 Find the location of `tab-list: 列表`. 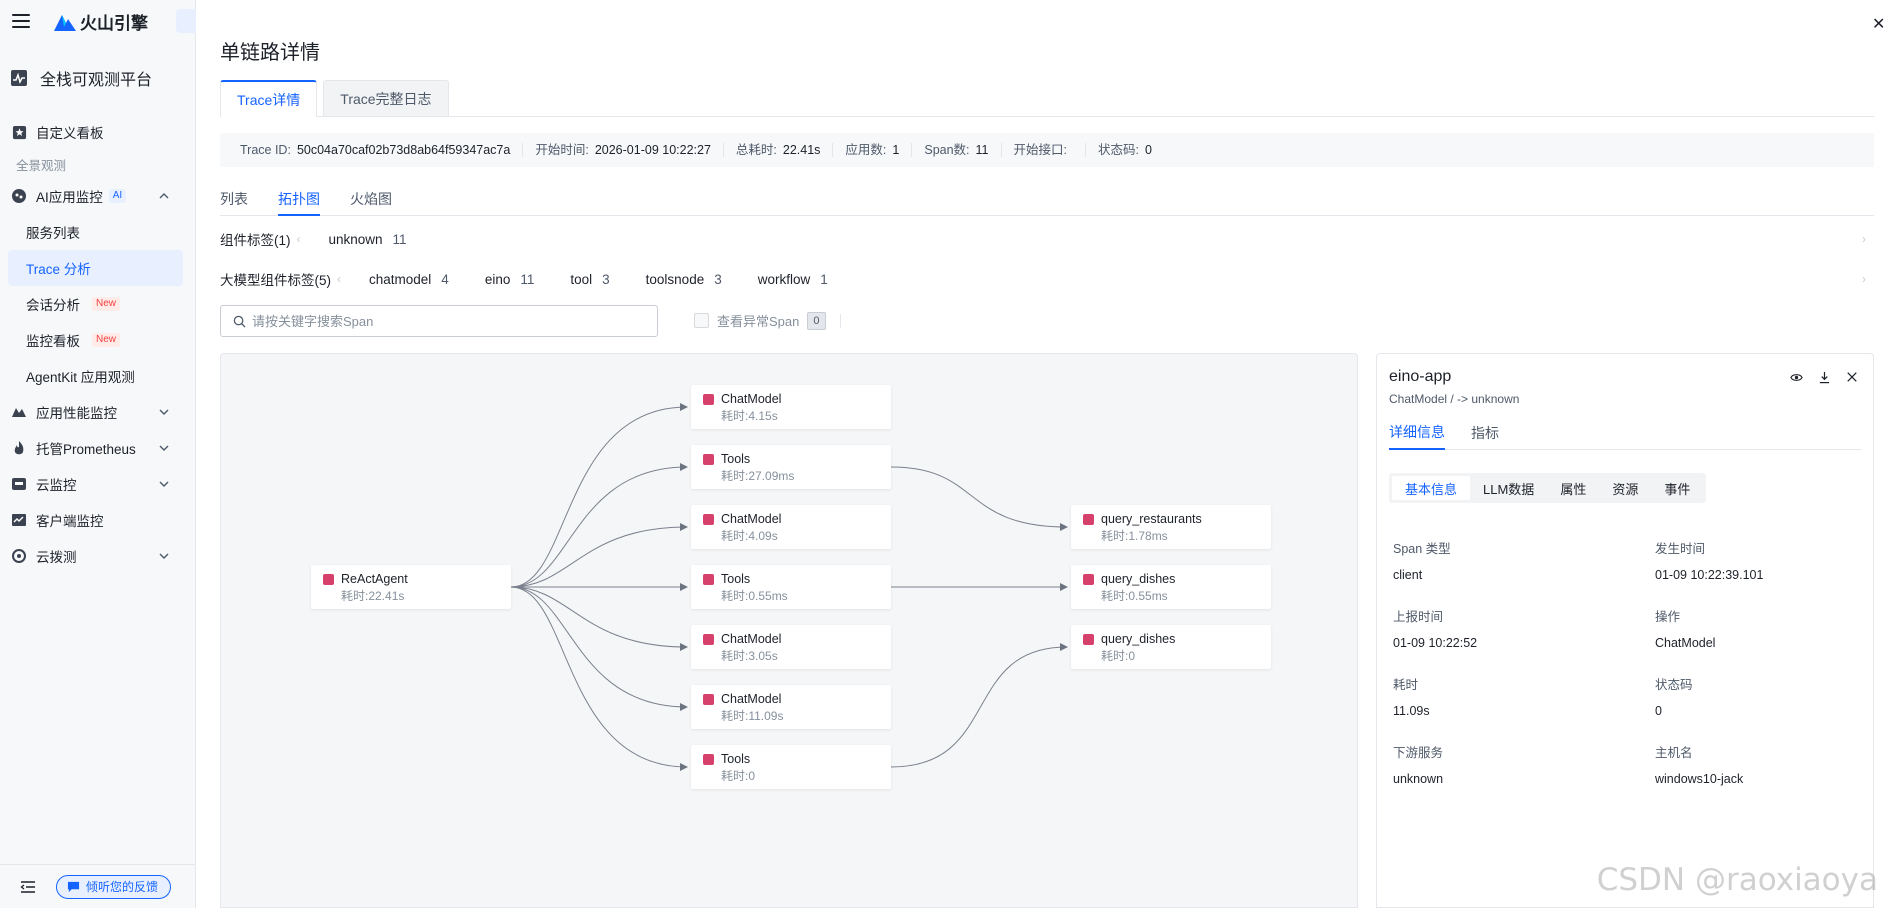

tab-list: 列表 is located at coordinates (234, 199).